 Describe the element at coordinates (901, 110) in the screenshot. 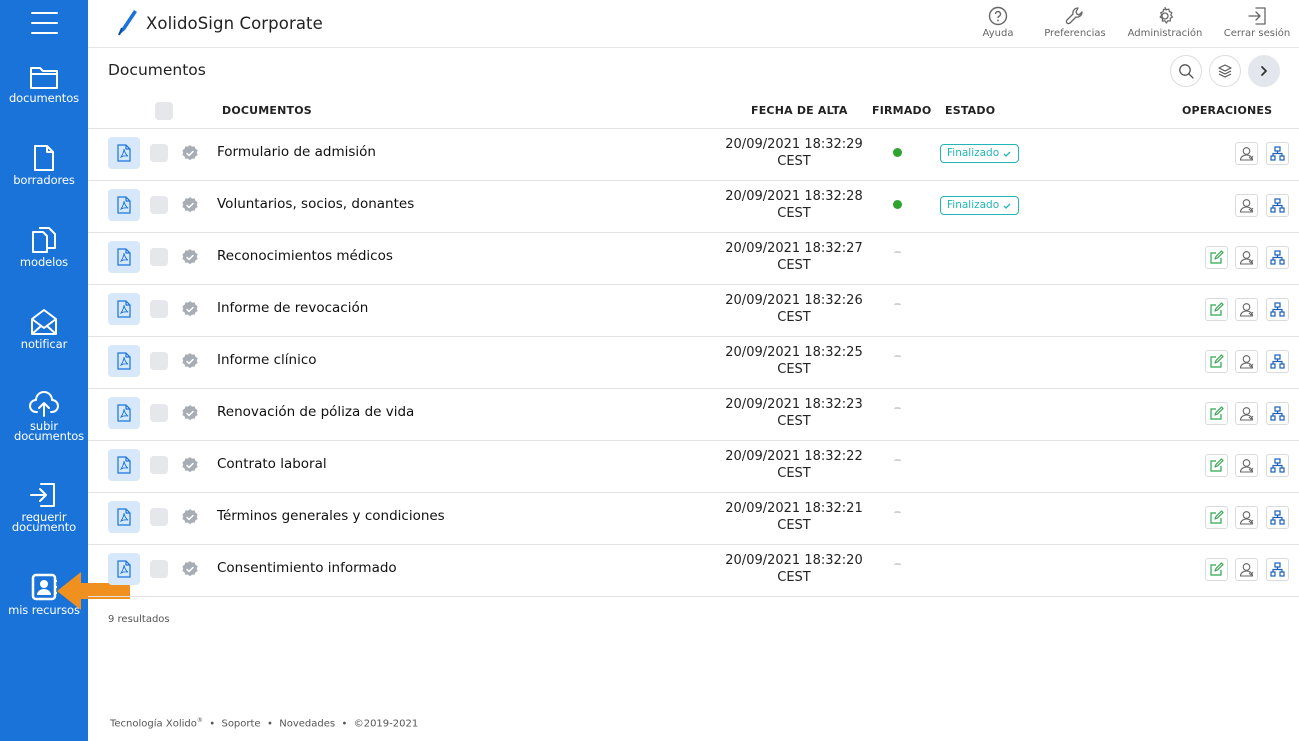

I see `column-header-signed: FIRMADO` at that location.